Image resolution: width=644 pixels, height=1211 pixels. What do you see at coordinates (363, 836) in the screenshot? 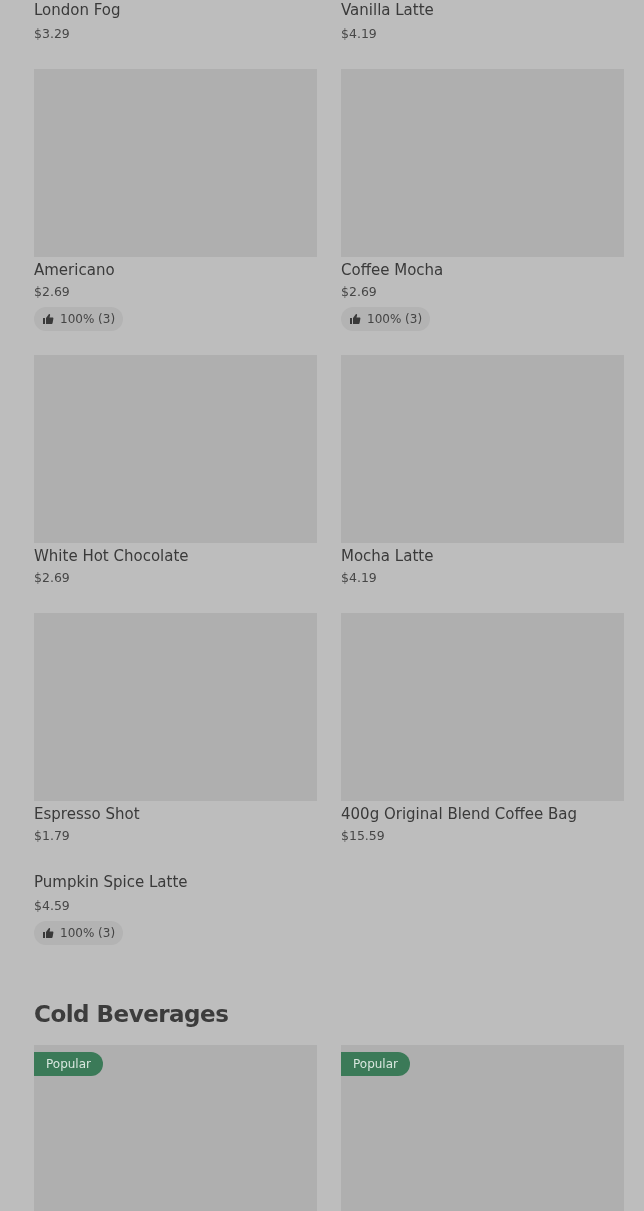
I see `item-price: $15.59` at bounding box center [363, 836].